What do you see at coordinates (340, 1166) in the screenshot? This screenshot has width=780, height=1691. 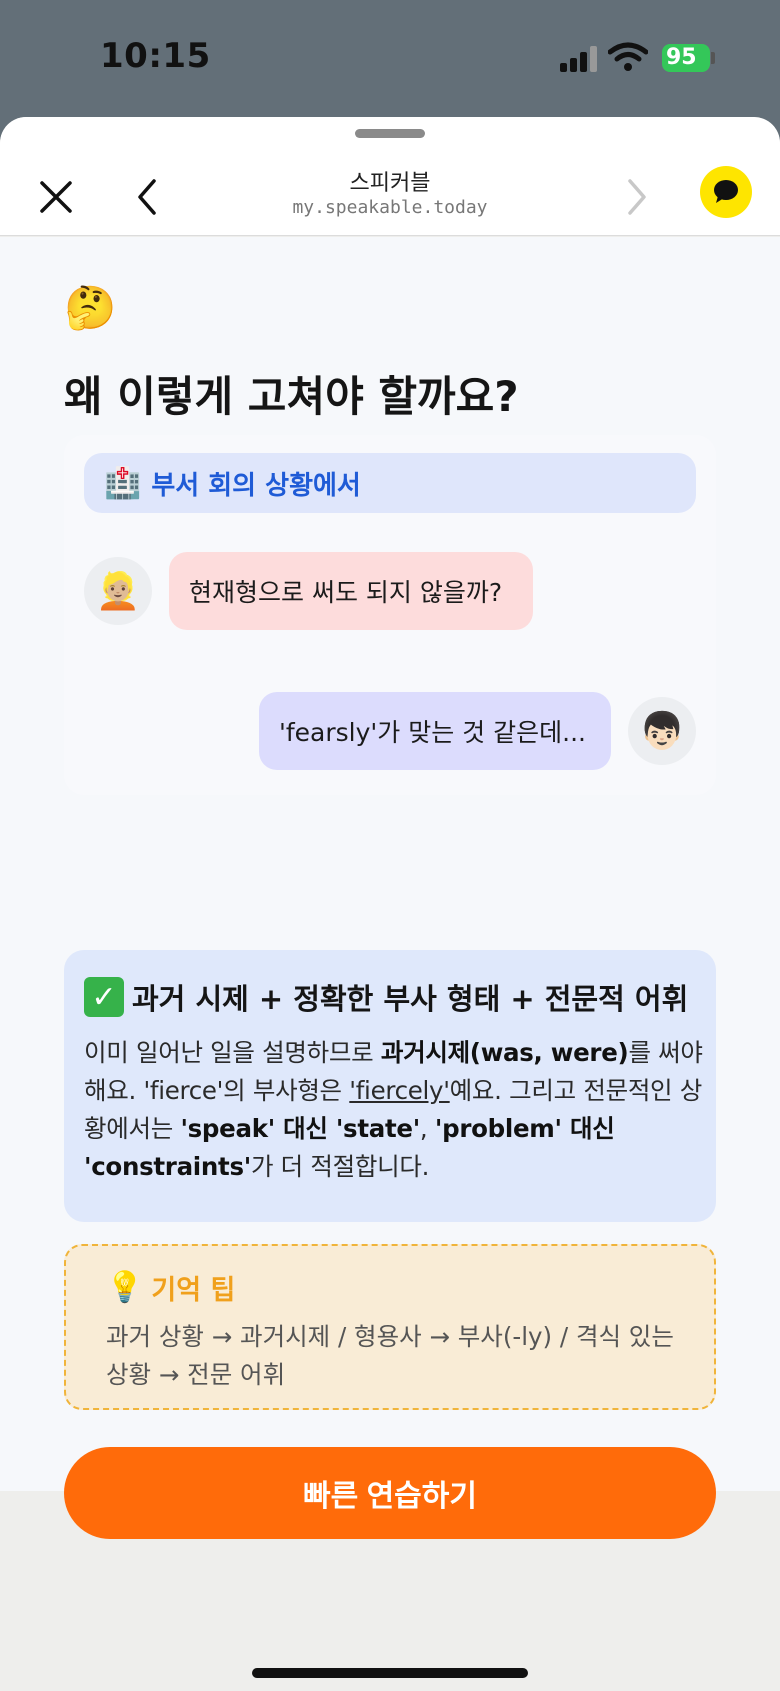 I see `explanation-text: 가 더 적절합니다.` at bounding box center [340, 1166].